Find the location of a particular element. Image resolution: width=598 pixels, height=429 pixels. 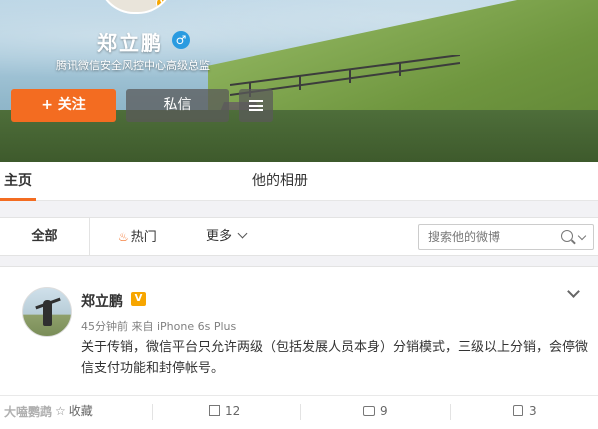

profile-name: 郑立鹏 is located at coordinates (130, 43).